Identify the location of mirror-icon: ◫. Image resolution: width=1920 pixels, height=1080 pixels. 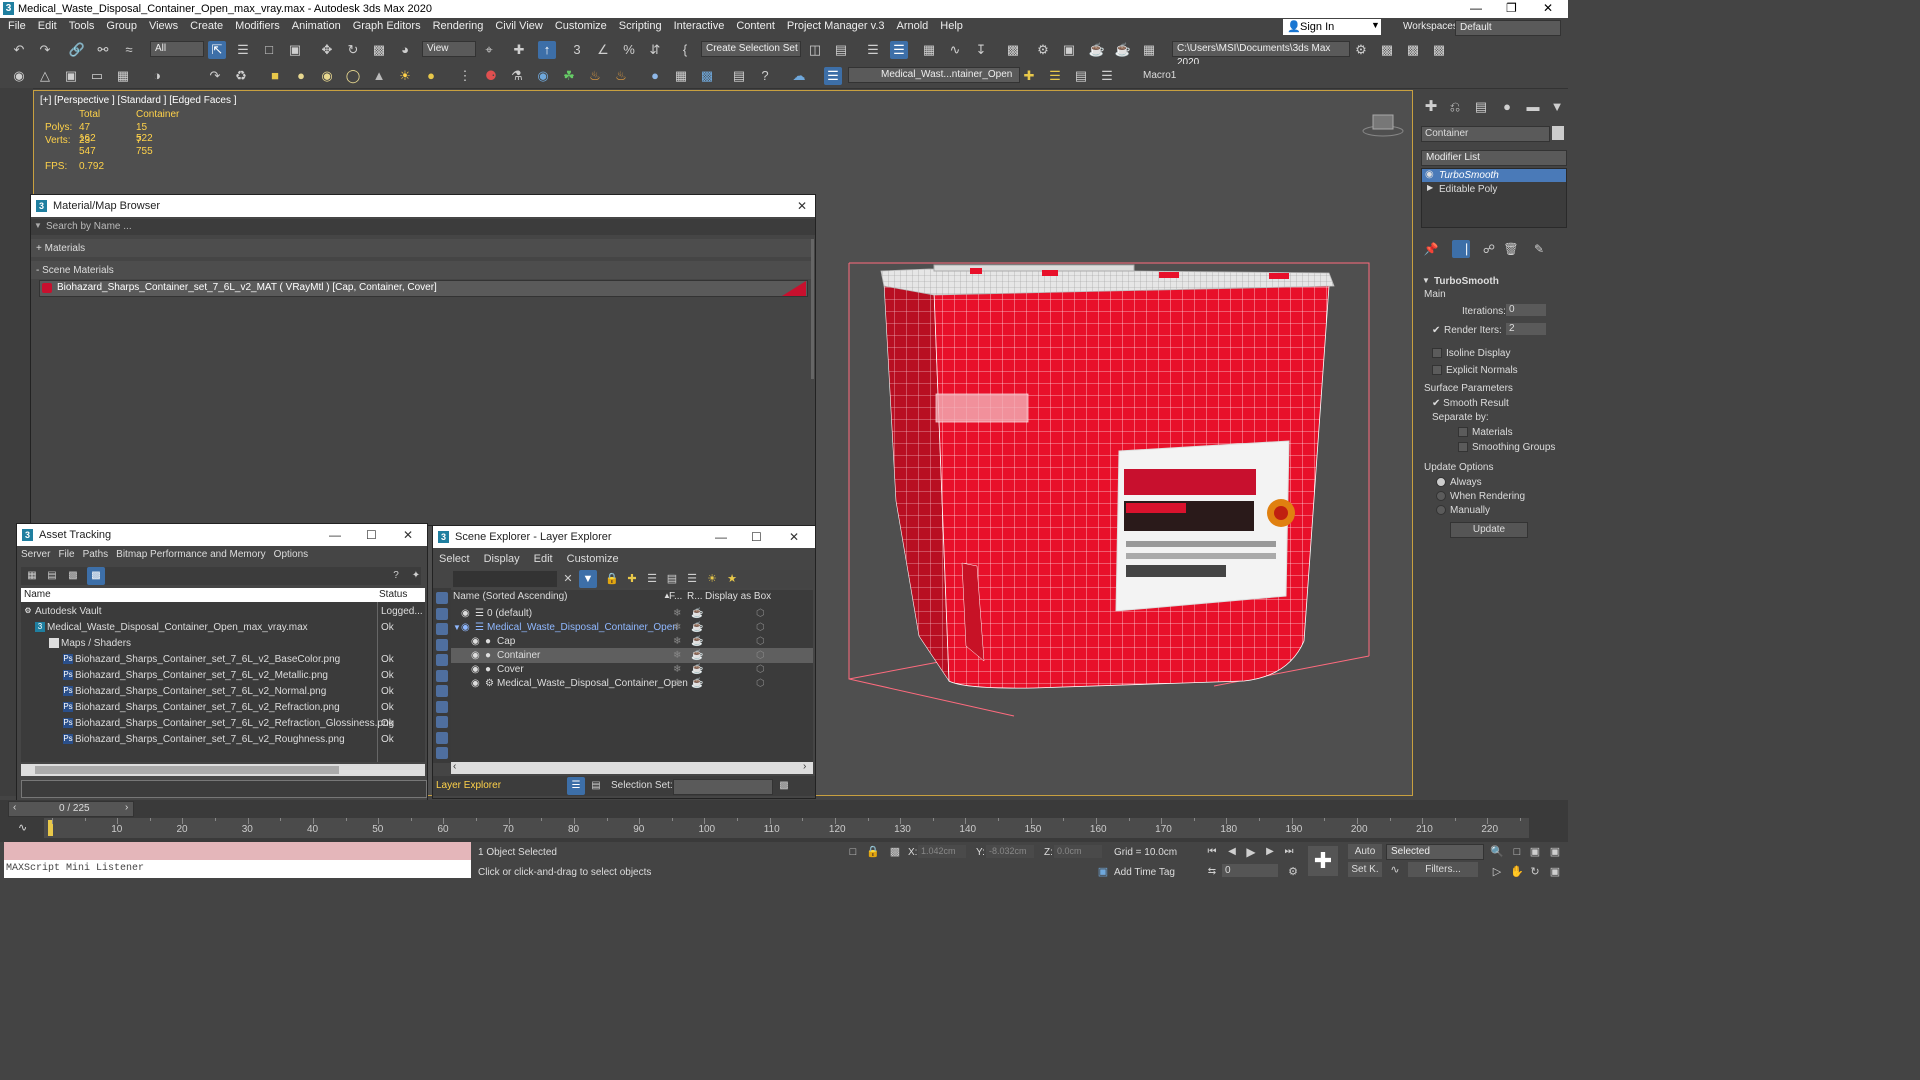
(815, 50).